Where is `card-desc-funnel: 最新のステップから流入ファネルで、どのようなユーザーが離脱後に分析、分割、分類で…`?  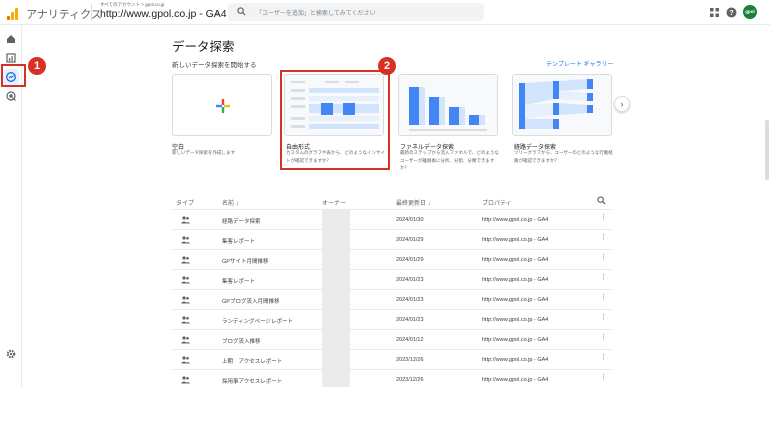 card-desc-funnel: 最新のステップから流入ファネルで、どのようなユーザーが離脱後に分析、分割、分類で… is located at coordinates (449, 160).